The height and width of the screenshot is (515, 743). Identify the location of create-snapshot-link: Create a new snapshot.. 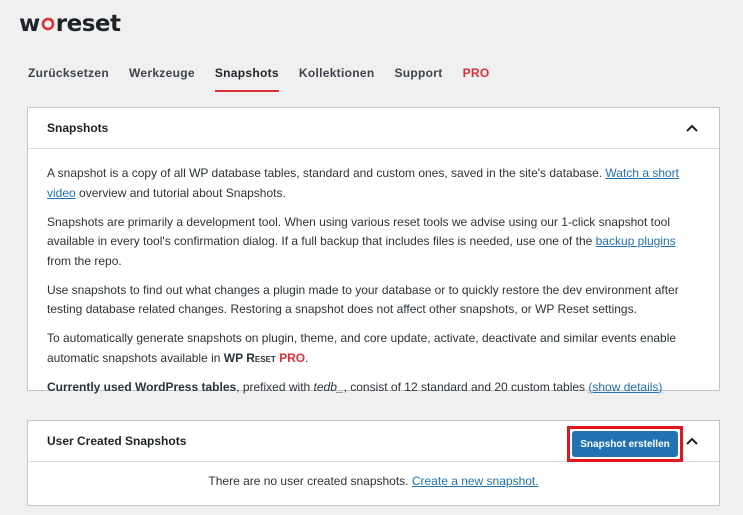
(475, 481).